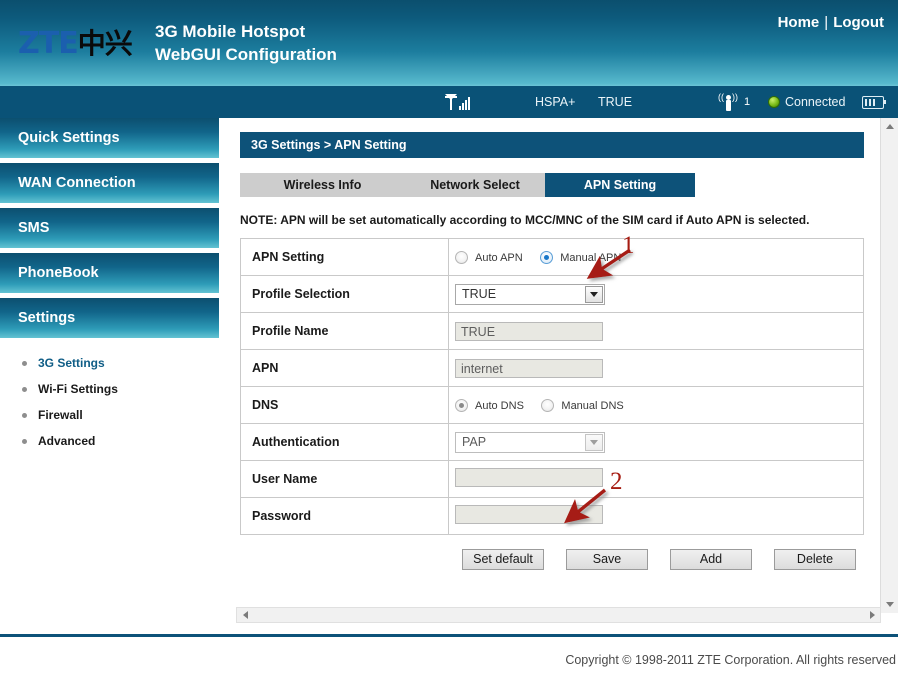 Image resolution: width=898 pixels, height=675 pixels. Describe the element at coordinates (815, 102) in the screenshot. I see `connection-status-label: Connected` at that location.